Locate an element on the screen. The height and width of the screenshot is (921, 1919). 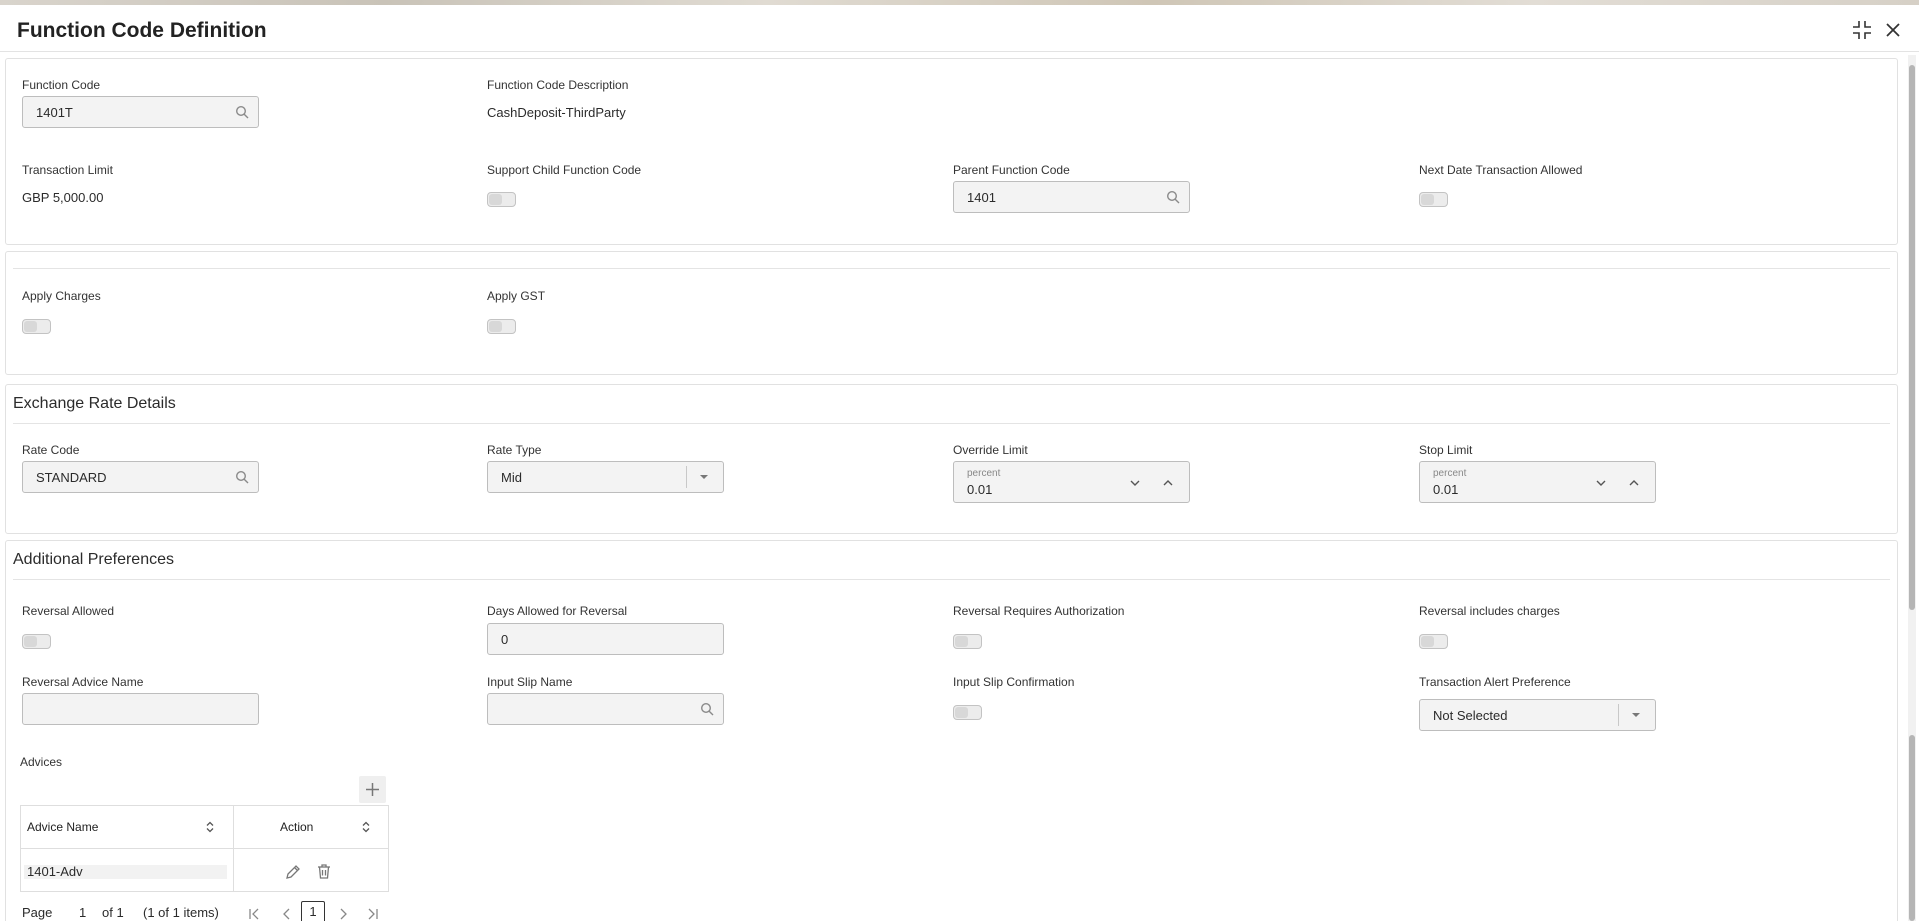
column-header-action: Action is located at coordinates (311, 827).